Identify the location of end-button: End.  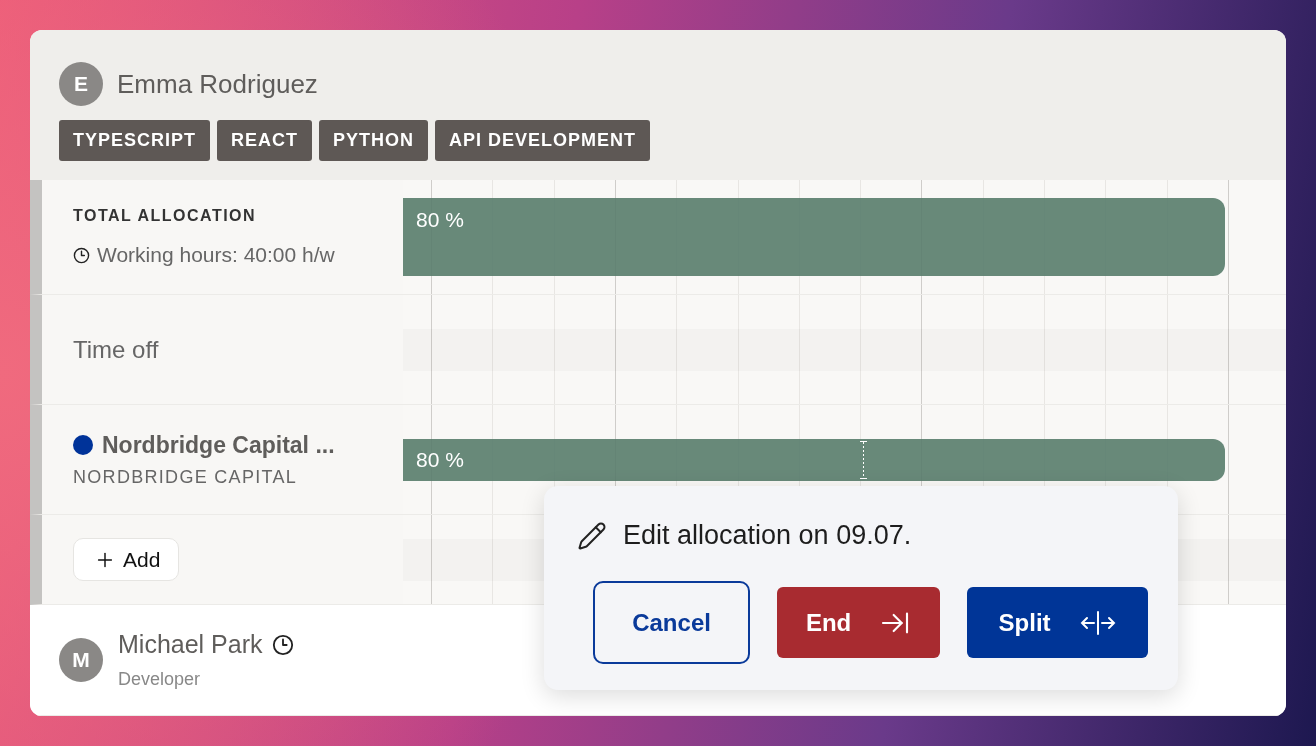
(859, 622).